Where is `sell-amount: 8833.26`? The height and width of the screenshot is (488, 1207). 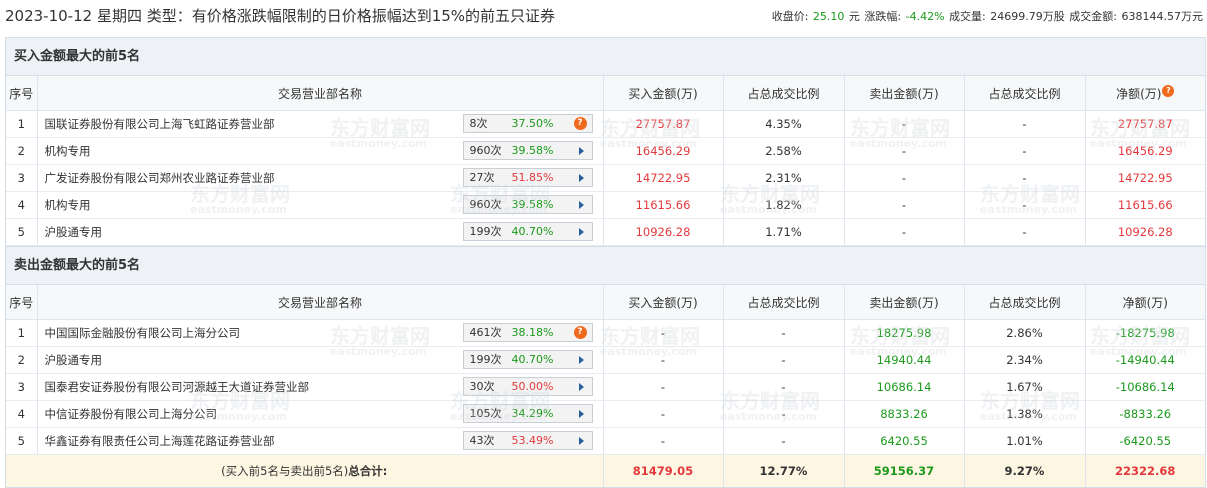
sell-amount: 8833.26 is located at coordinates (904, 414).